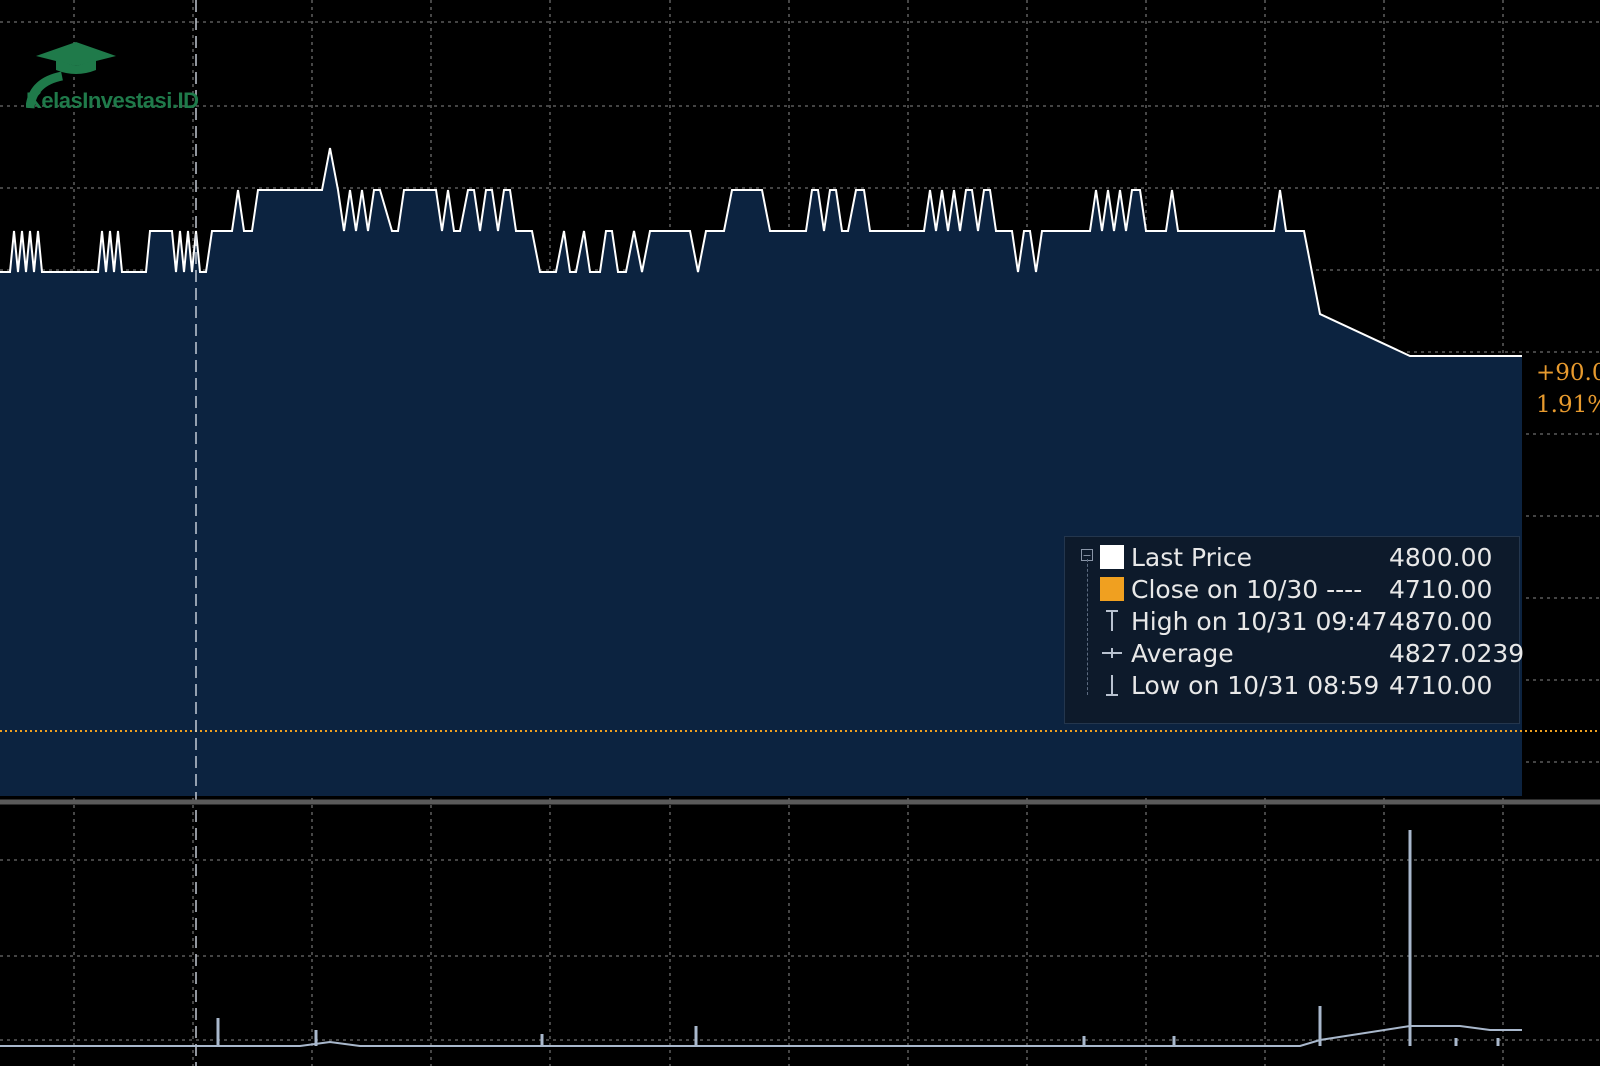 Image resolution: width=1600 pixels, height=1066 pixels. What do you see at coordinates (1112, 589) in the screenshot?
I see `orange-square-icon` at bounding box center [1112, 589].